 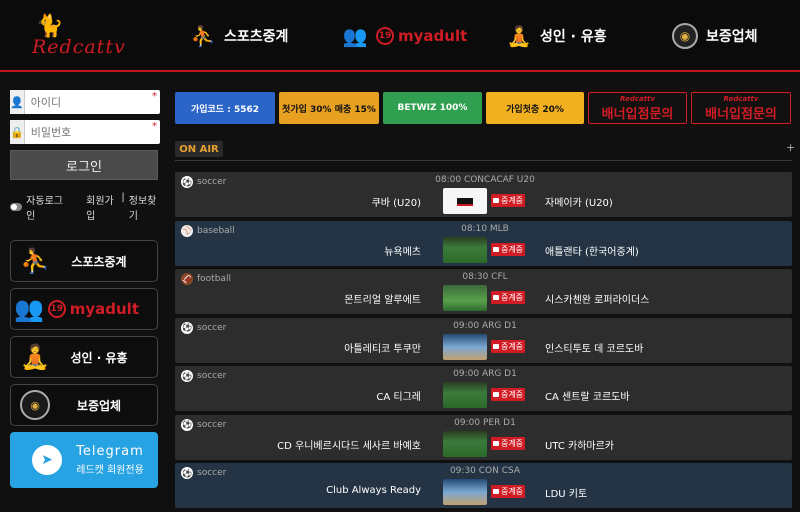 What do you see at coordinates (225, 108) in the screenshot?
I see `banner-ad-1: 가입코드 : 5562` at bounding box center [225, 108].